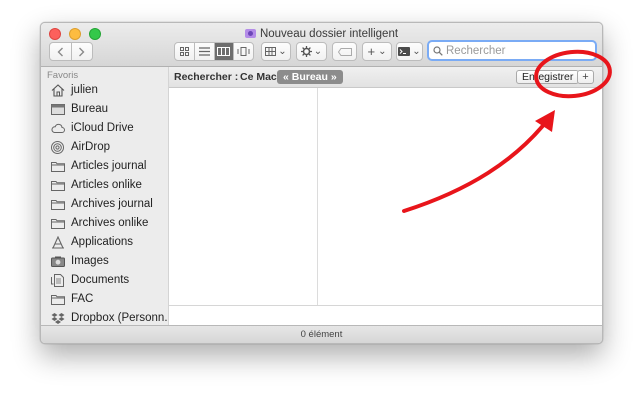  What do you see at coordinates (438, 50) in the screenshot?
I see `search-icon` at bounding box center [438, 50].